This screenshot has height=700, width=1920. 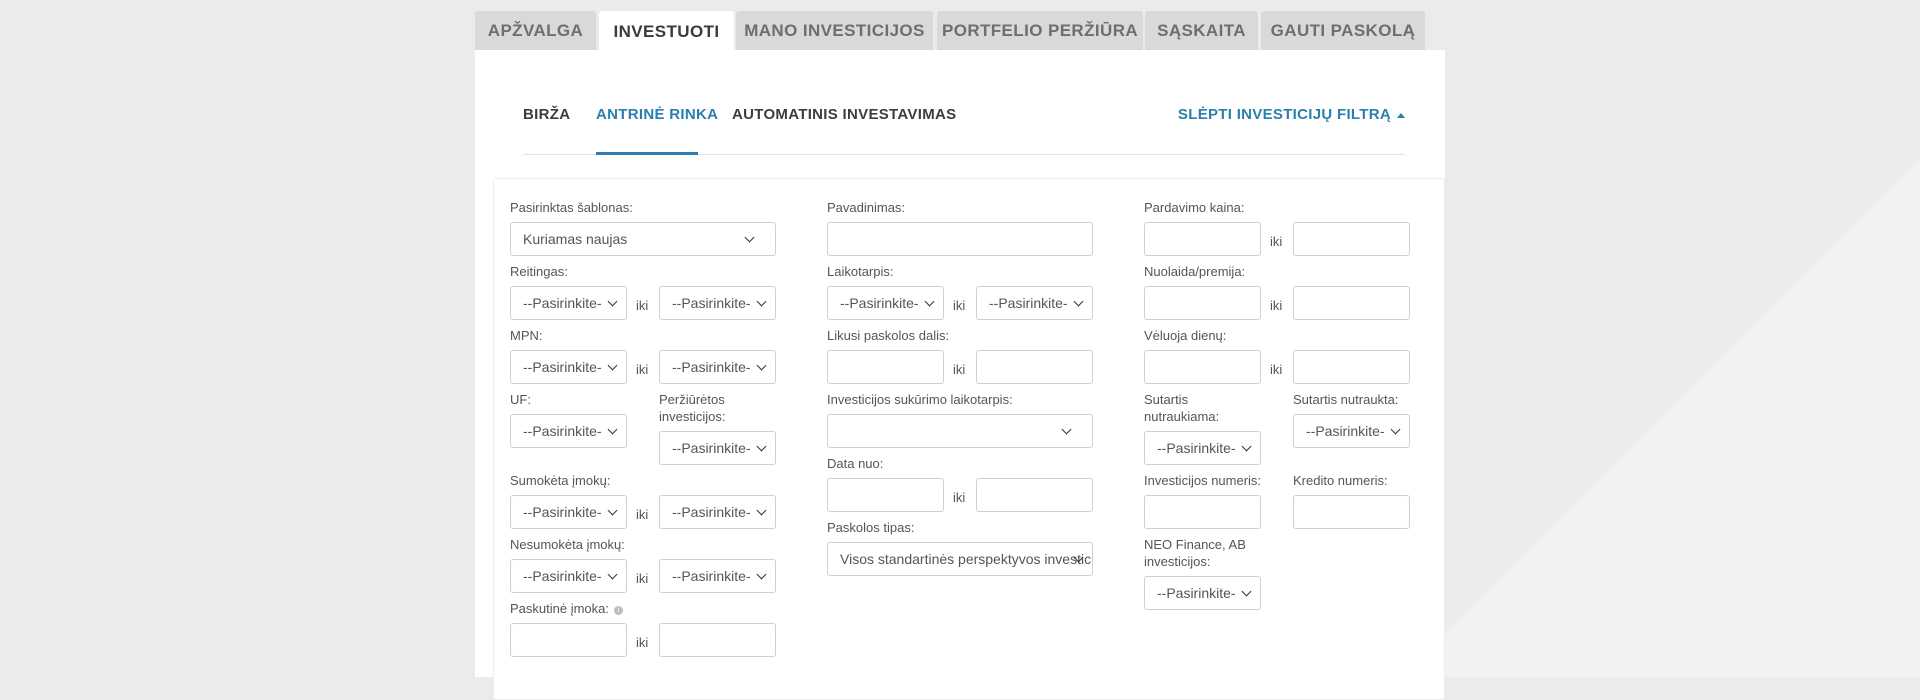 What do you see at coordinates (657, 114) in the screenshot?
I see `sub-tab-antrine-rinka: ANTRINĖ RINKA` at bounding box center [657, 114].